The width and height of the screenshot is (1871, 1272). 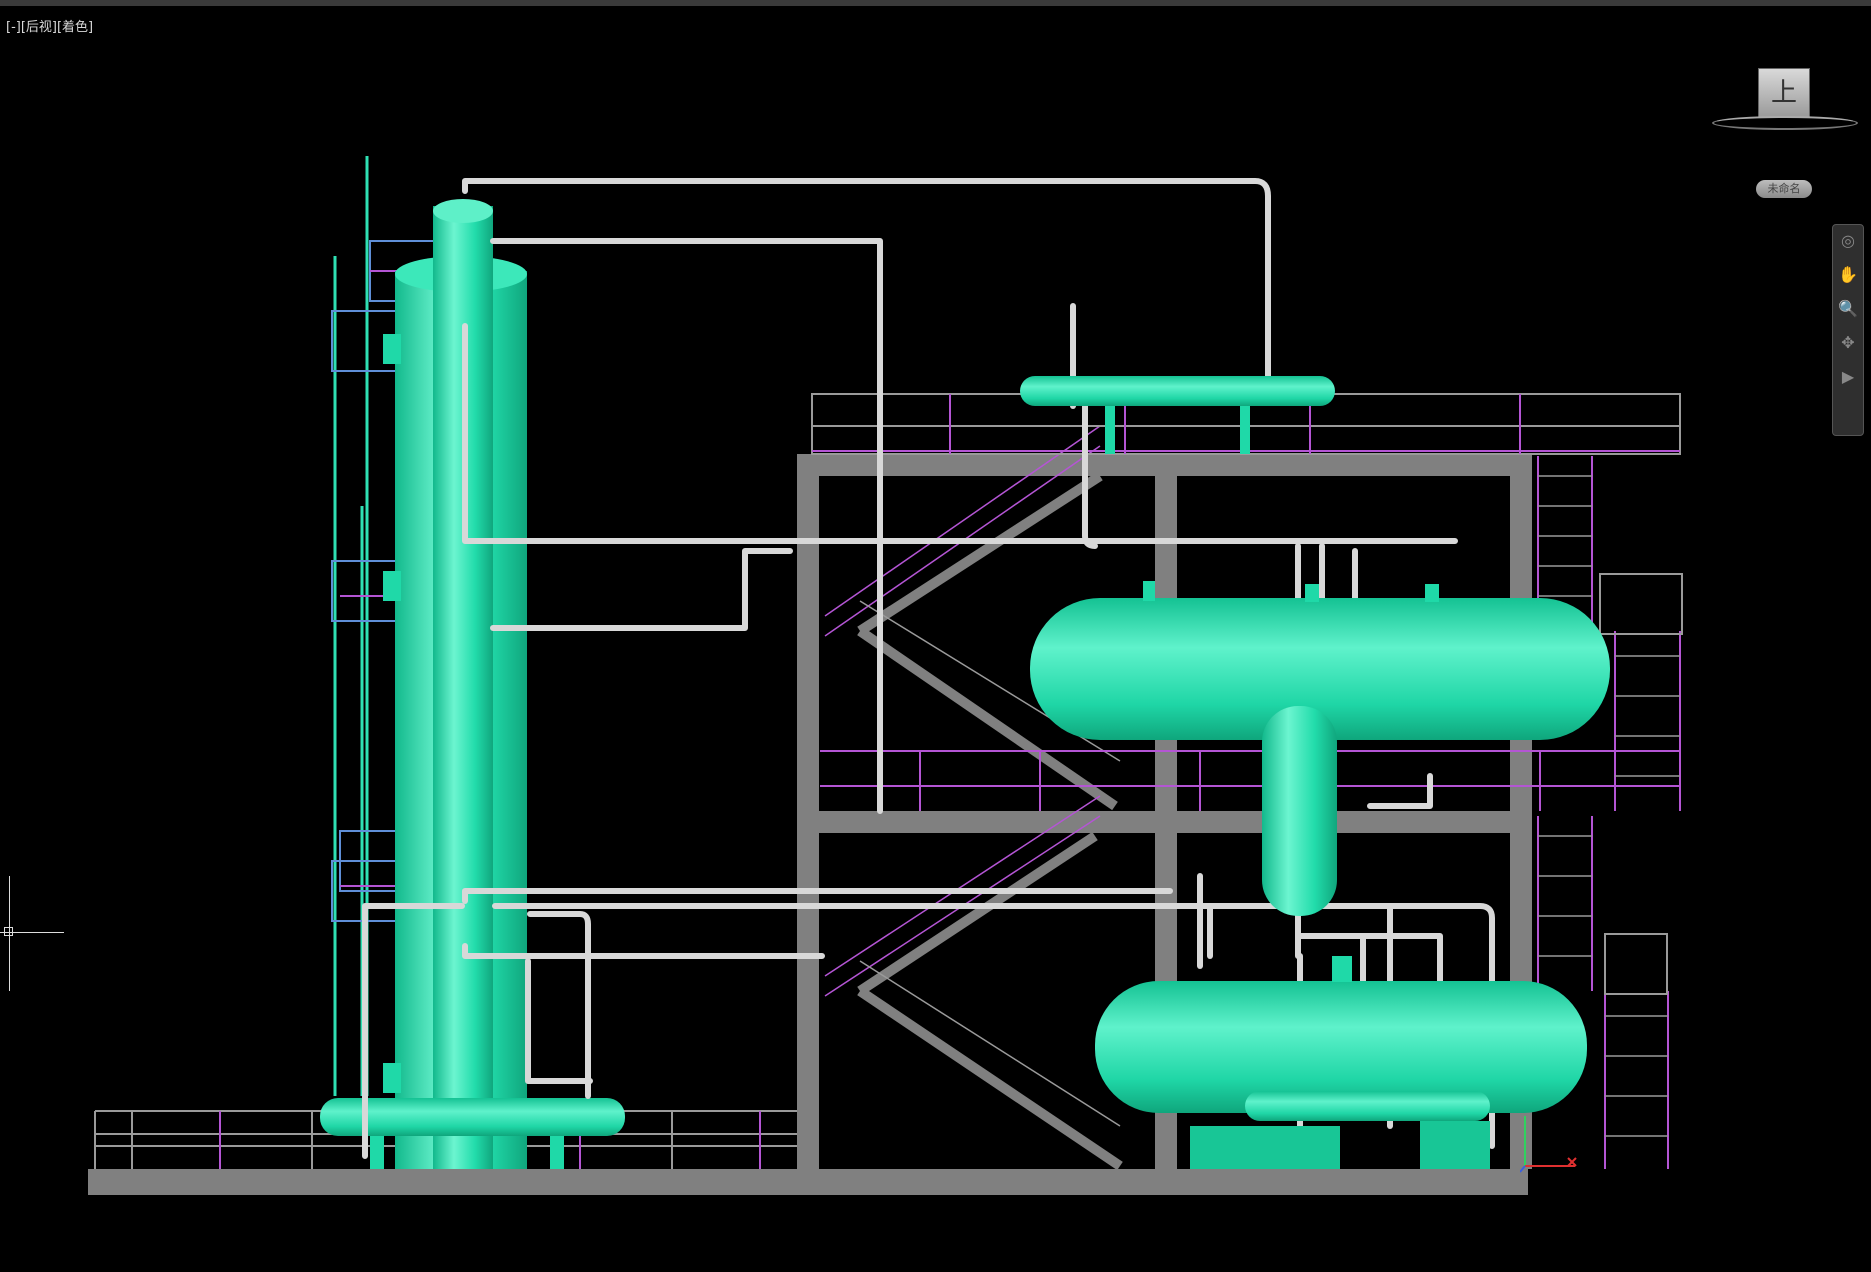 I want to click on viewcube: 上, so click(x=1785, y=99).